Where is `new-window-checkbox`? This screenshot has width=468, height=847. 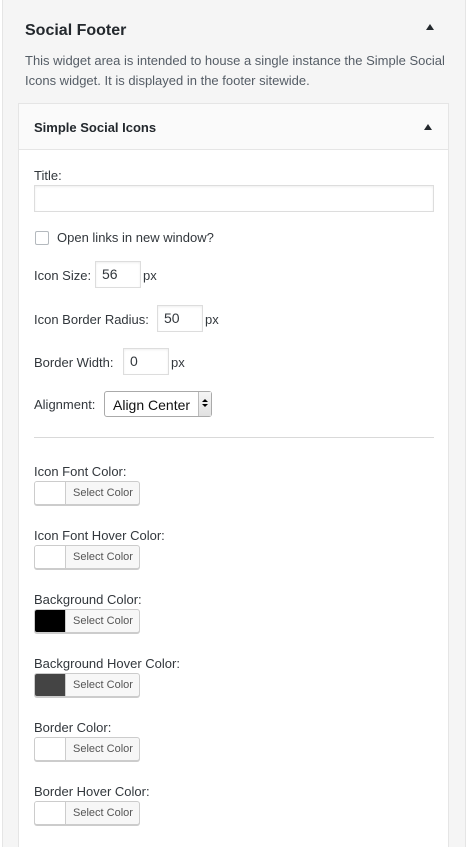
new-window-checkbox is located at coordinates (42, 238).